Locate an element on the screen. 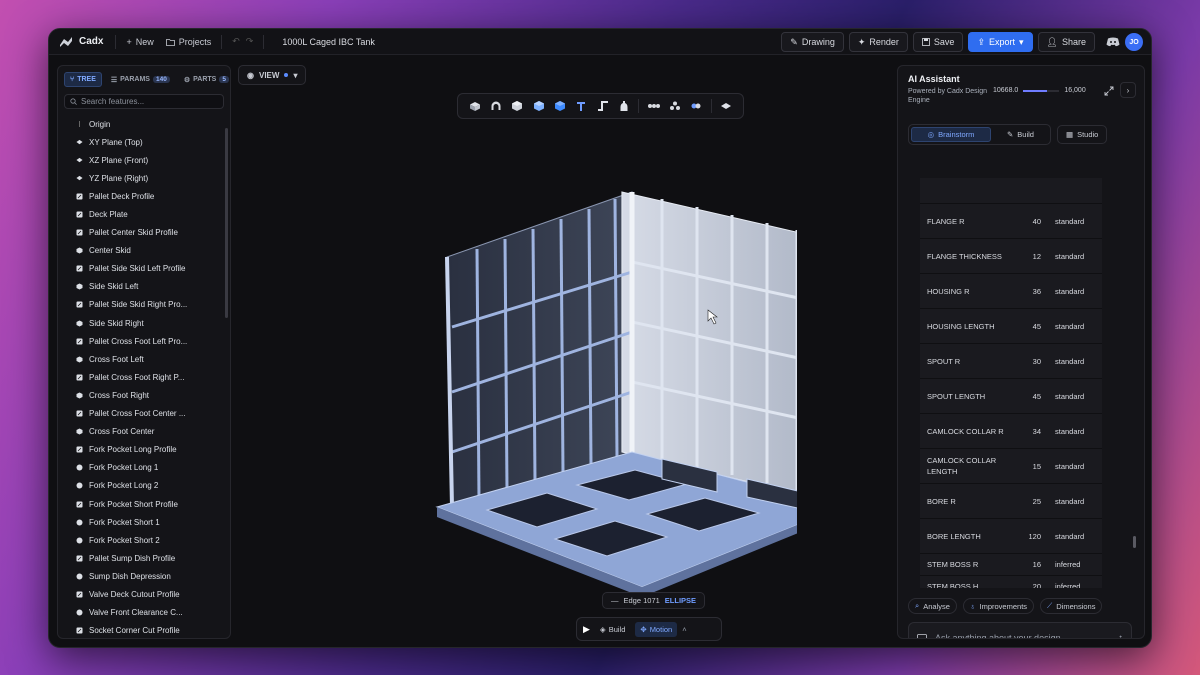  tree-item: Pallet Center Skid Profile is located at coordinates (144, 233).